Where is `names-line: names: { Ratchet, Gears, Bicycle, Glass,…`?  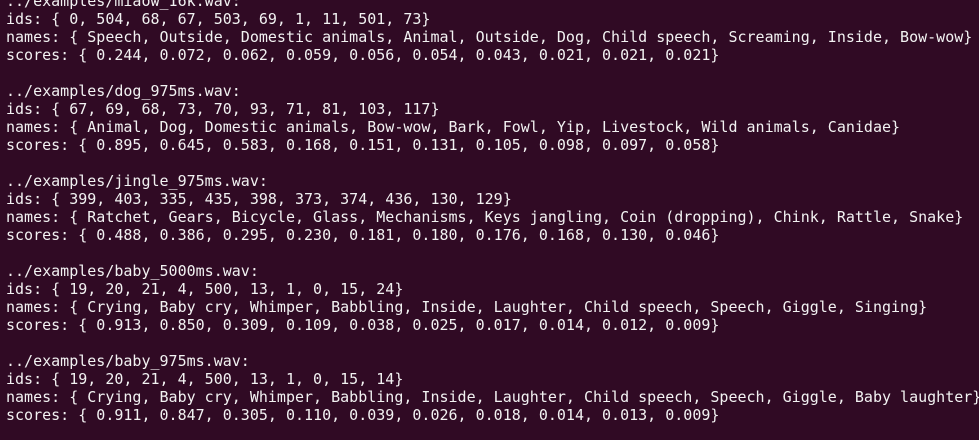 names-line: names: { Ratchet, Gears, Bicycle, Glass,… is located at coordinates (485, 217).